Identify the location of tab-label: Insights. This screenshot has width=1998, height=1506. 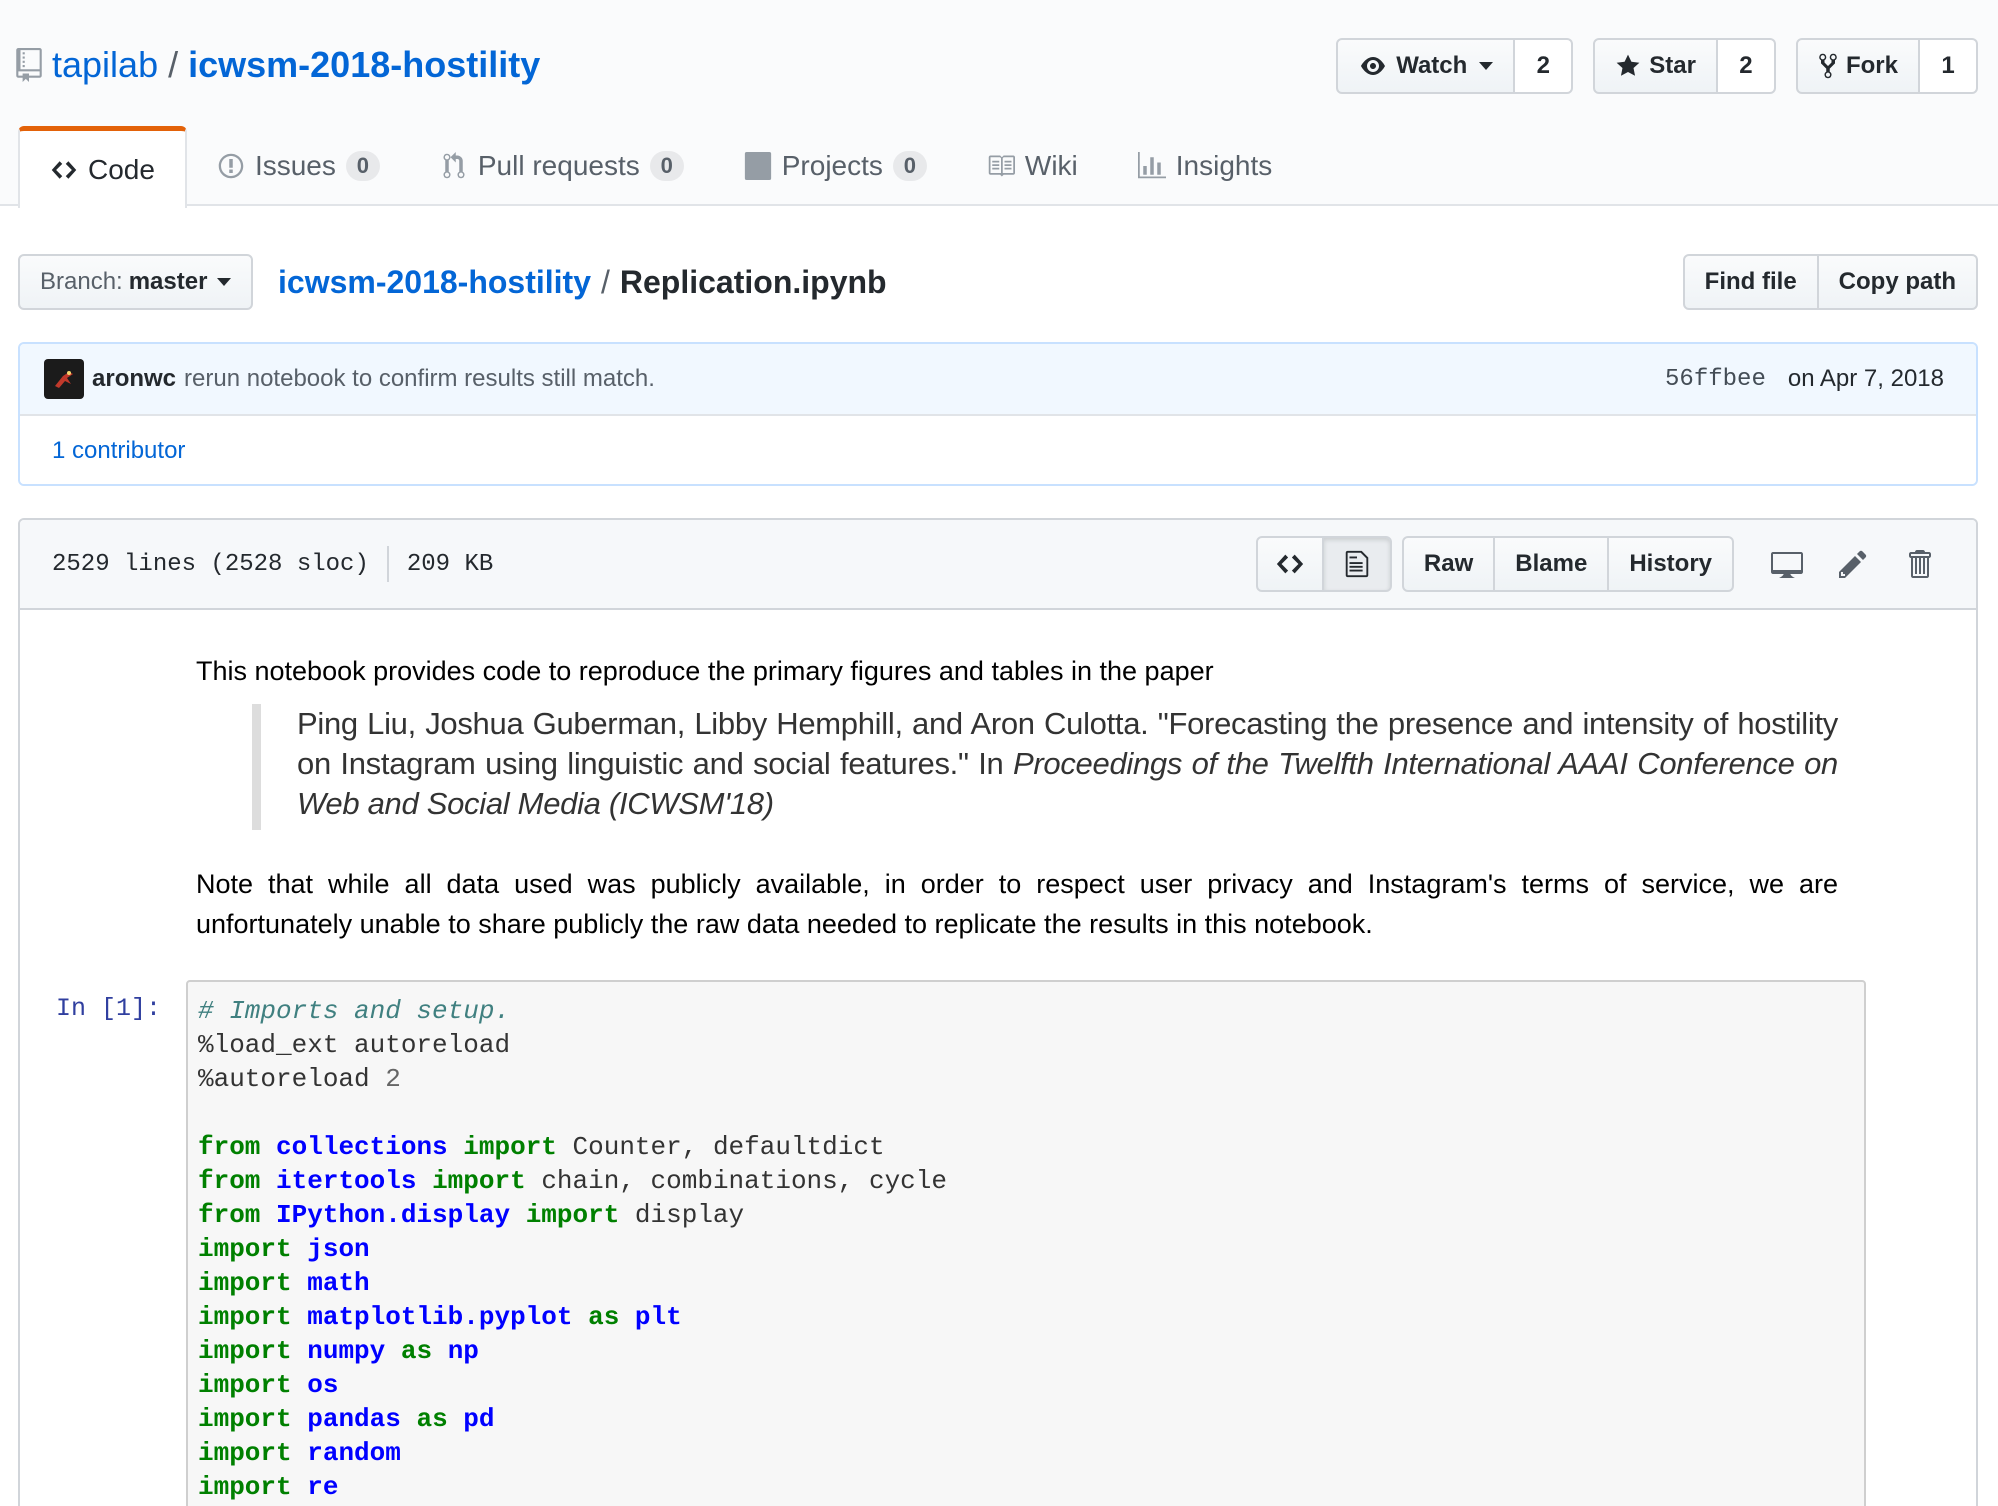
(1224, 165).